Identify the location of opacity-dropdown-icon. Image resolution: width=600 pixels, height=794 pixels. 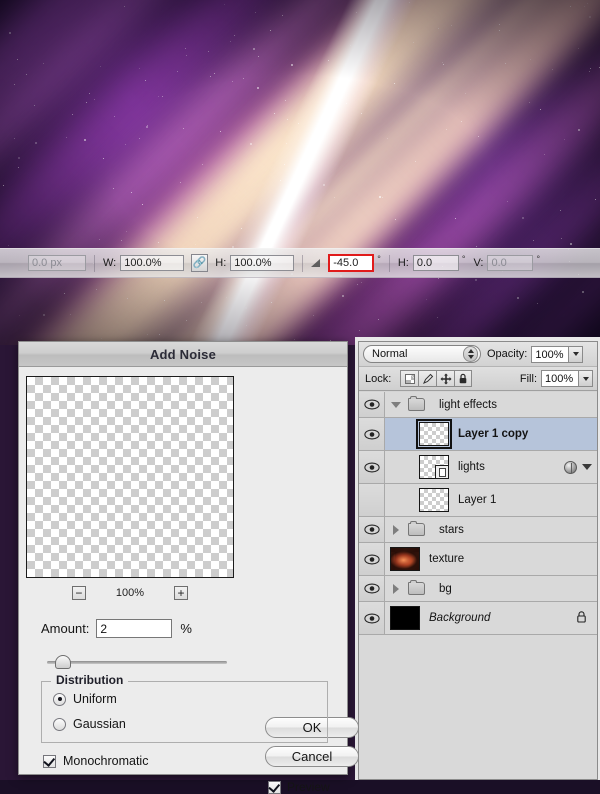
(576, 354).